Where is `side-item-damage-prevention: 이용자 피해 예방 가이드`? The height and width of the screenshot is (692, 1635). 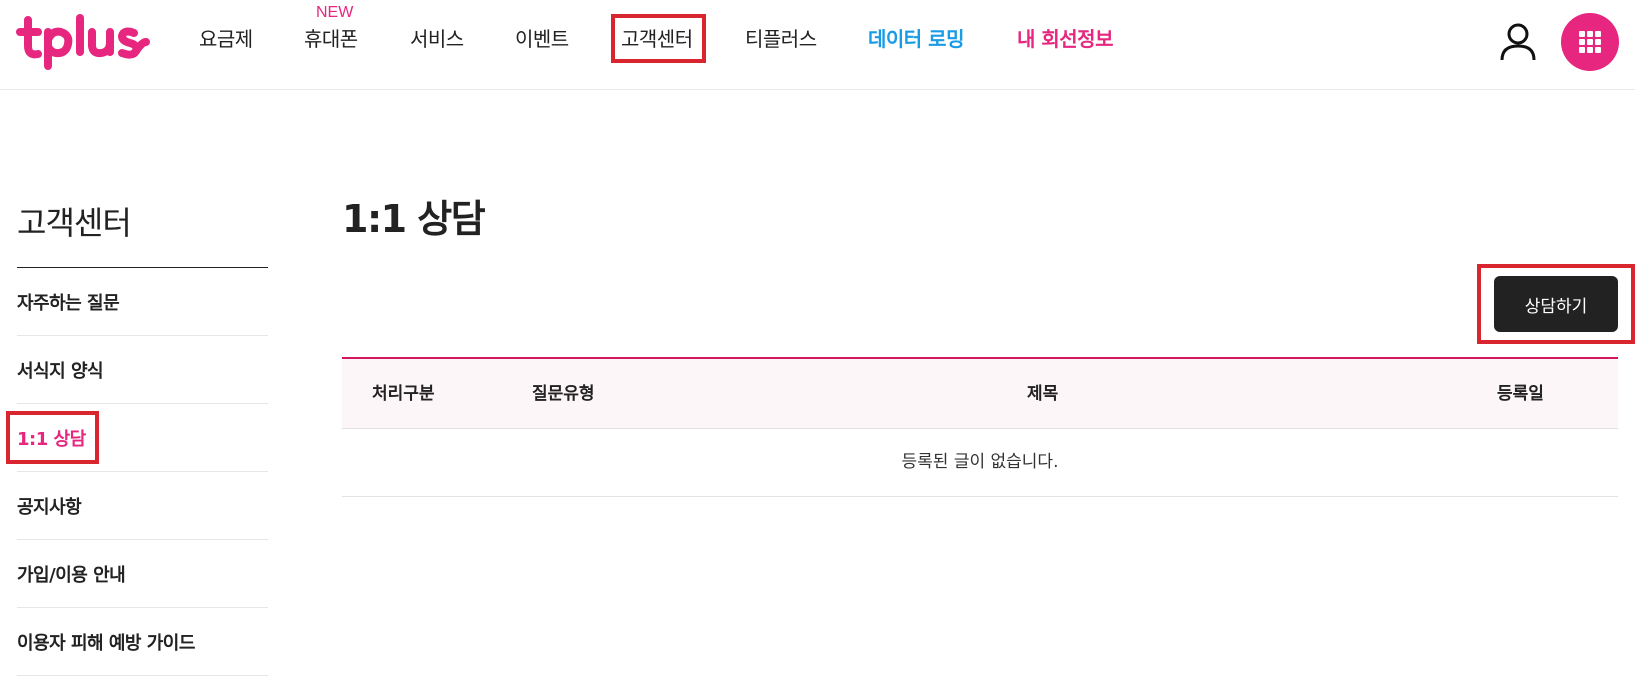
side-item-damage-prevention: 이용자 피해 예방 가이드 is located at coordinates (142, 642).